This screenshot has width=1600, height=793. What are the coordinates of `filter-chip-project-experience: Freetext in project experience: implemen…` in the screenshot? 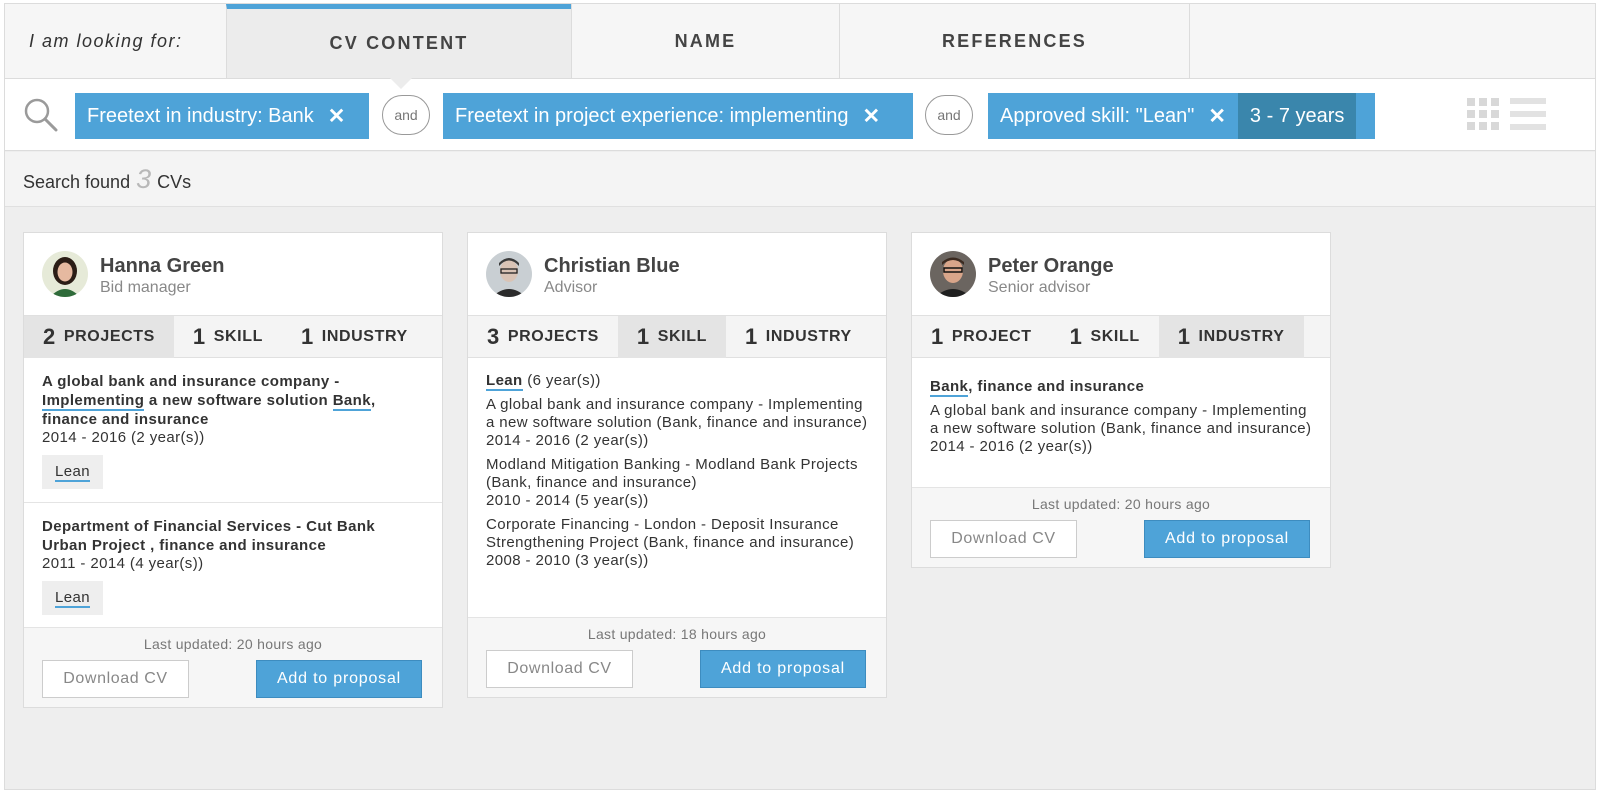 It's located at (678, 116).